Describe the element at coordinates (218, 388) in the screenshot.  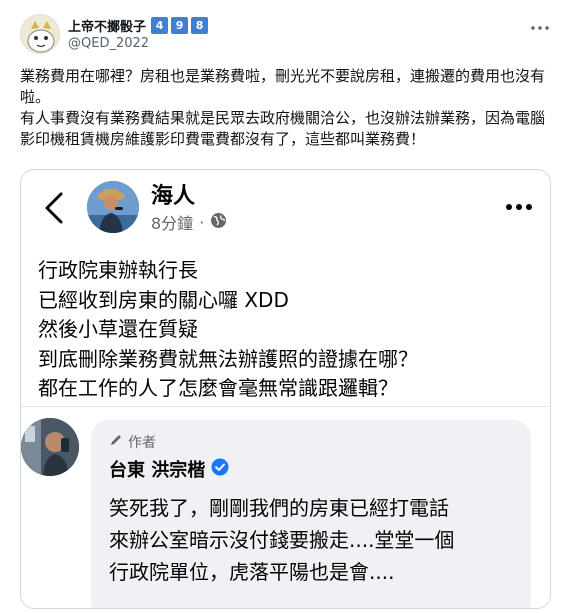
I see `post-body-line: 都在工作的人了怎麼會毫無常識跟邏輯？` at that location.